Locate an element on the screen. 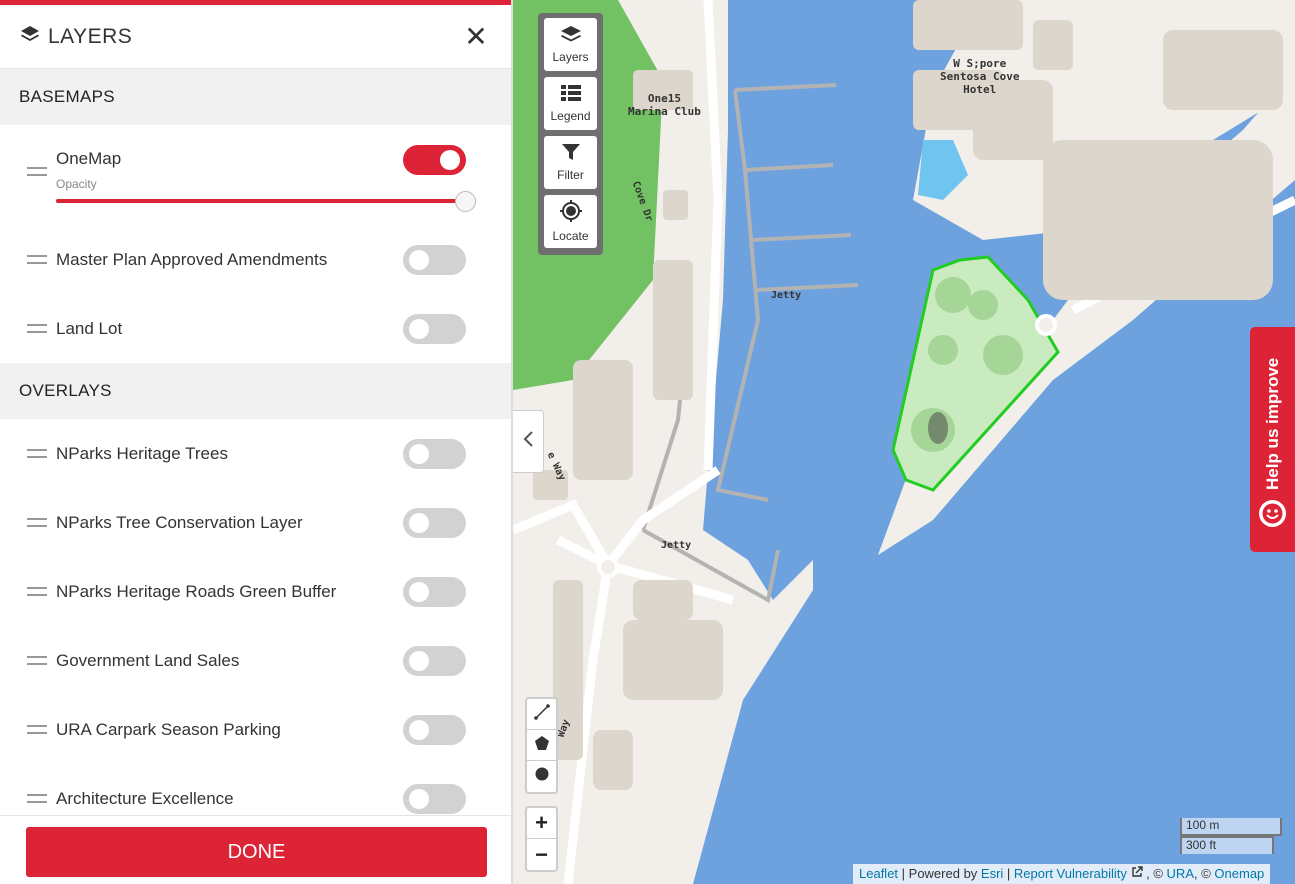 This screenshot has width=1295, height=884. external-link-icon is located at coordinates (1137, 873).